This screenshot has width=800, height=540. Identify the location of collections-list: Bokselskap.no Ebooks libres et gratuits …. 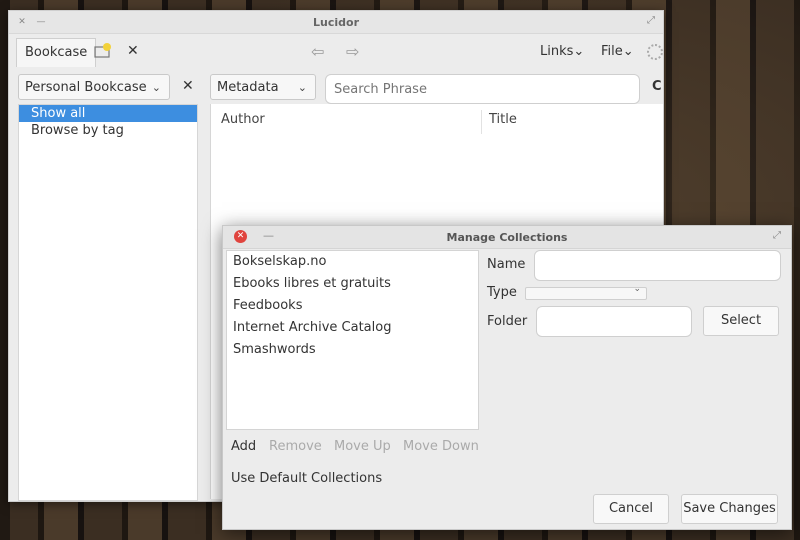
(352, 340).